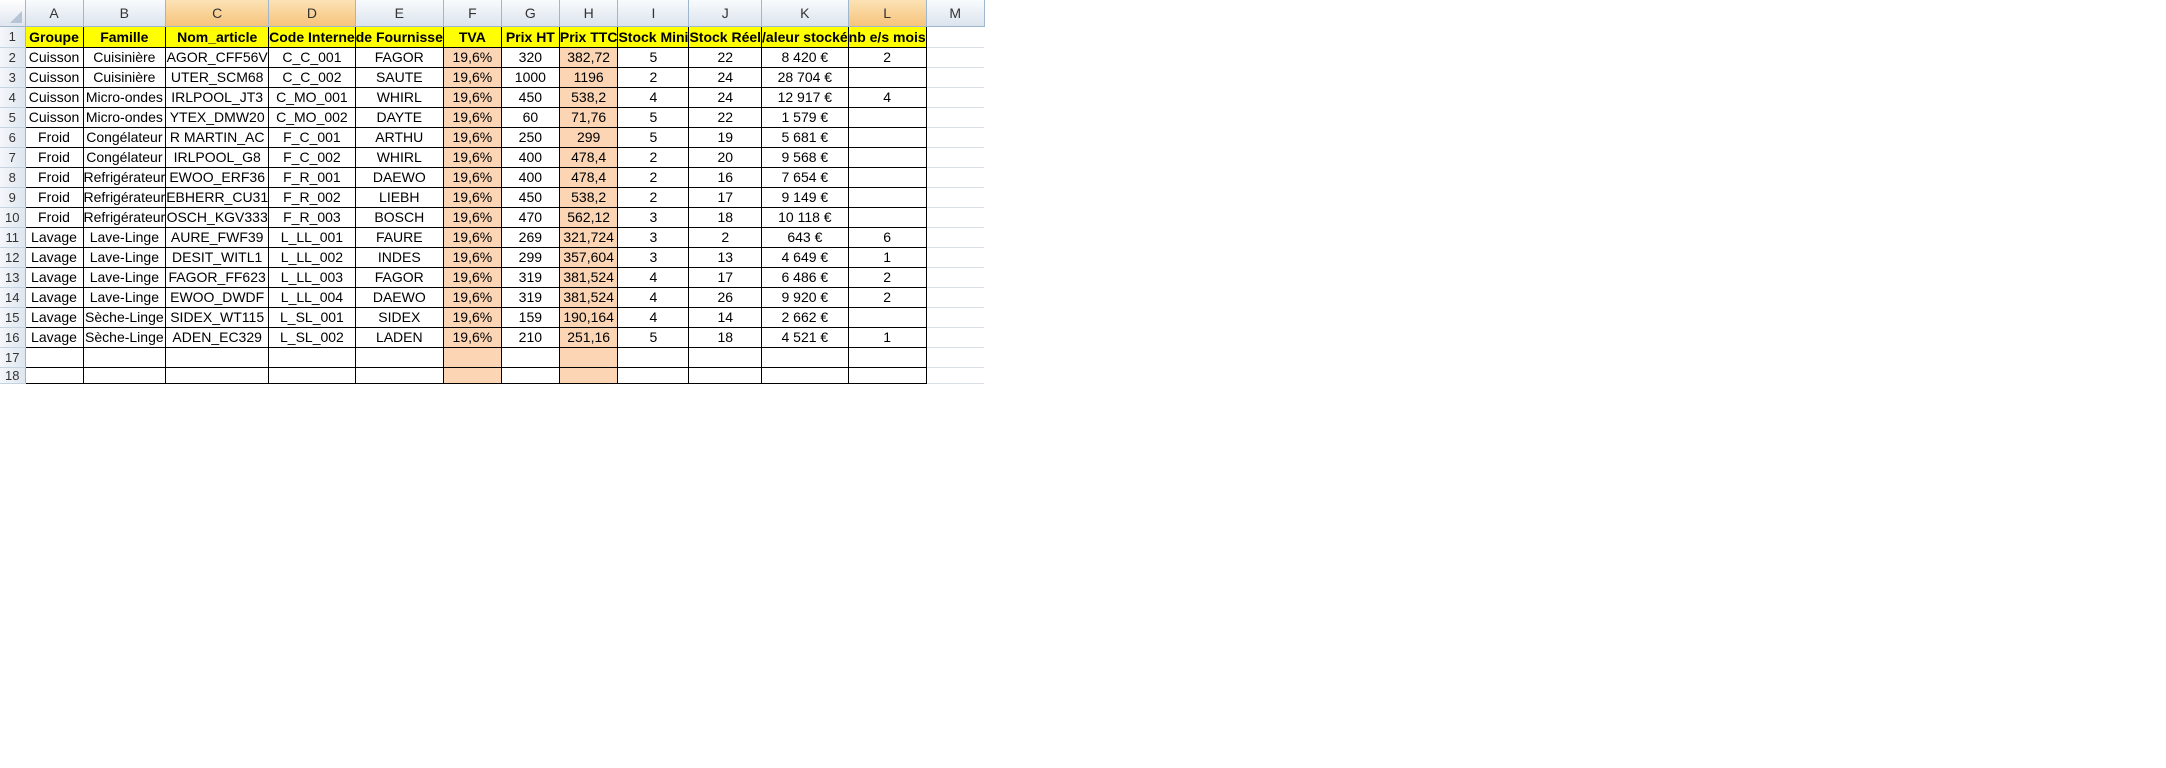 The image size is (2166, 768). What do you see at coordinates (589, 13) in the screenshot?
I see `column-header-h: H` at bounding box center [589, 13].